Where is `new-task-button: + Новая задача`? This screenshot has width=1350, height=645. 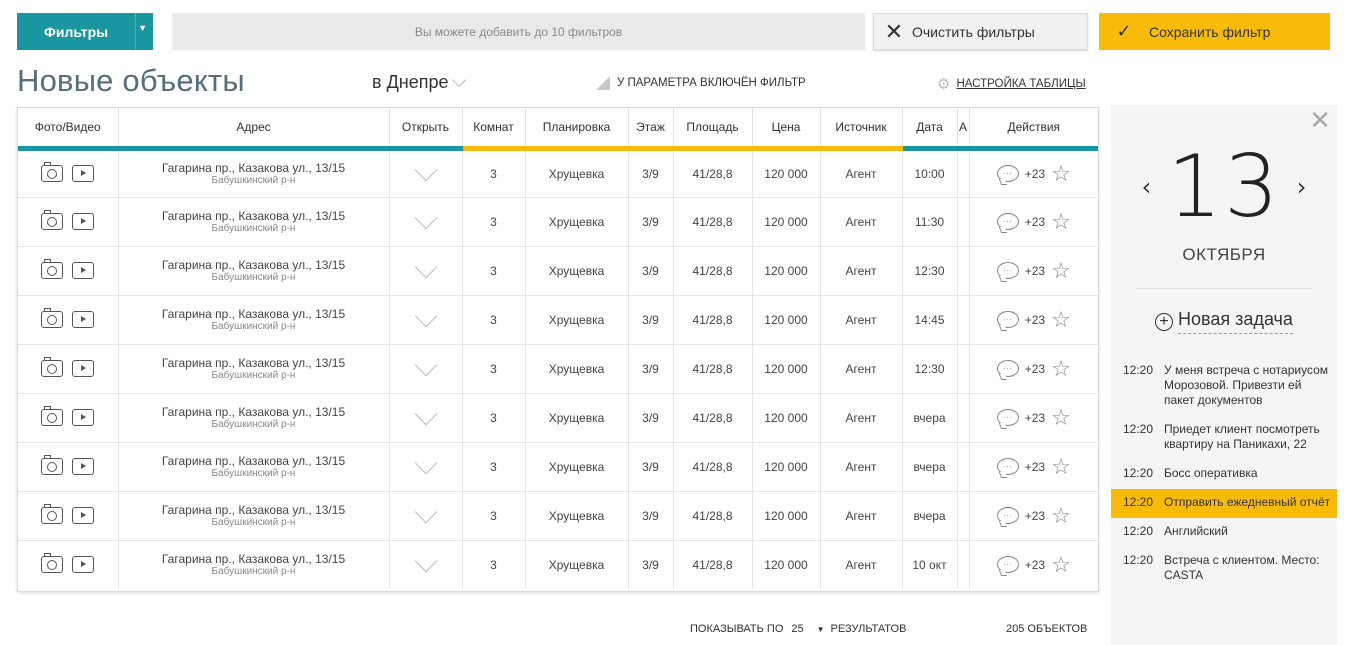 new-task-button: + Новая задача is located at coordinates (1224, 321).